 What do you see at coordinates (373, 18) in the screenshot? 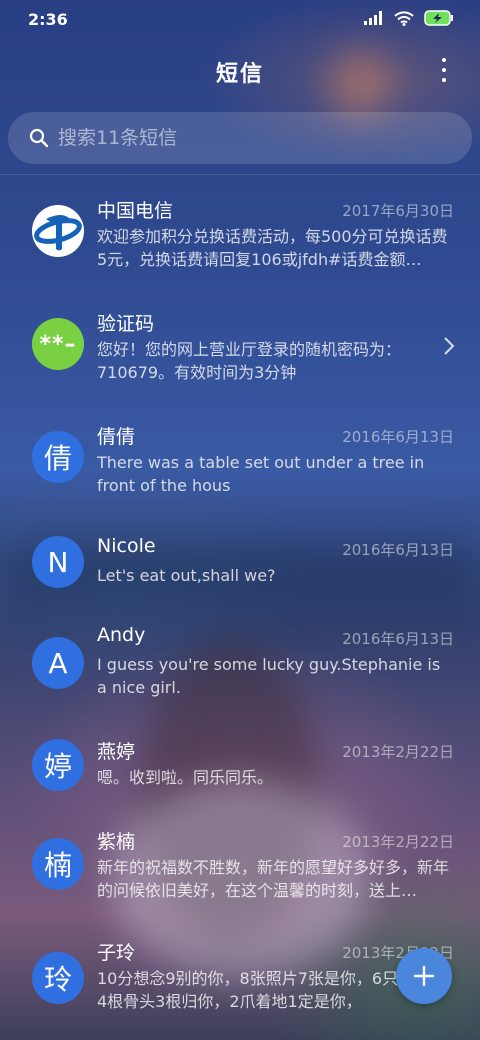
I see `signal-icon` at bounding box center [373, 18].